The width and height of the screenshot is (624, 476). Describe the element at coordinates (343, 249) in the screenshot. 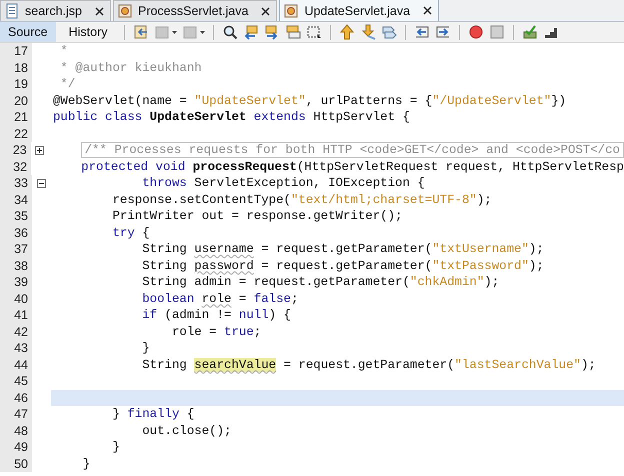

I see `code-line: String username = request.getParameter("txtUsername");` at that location.